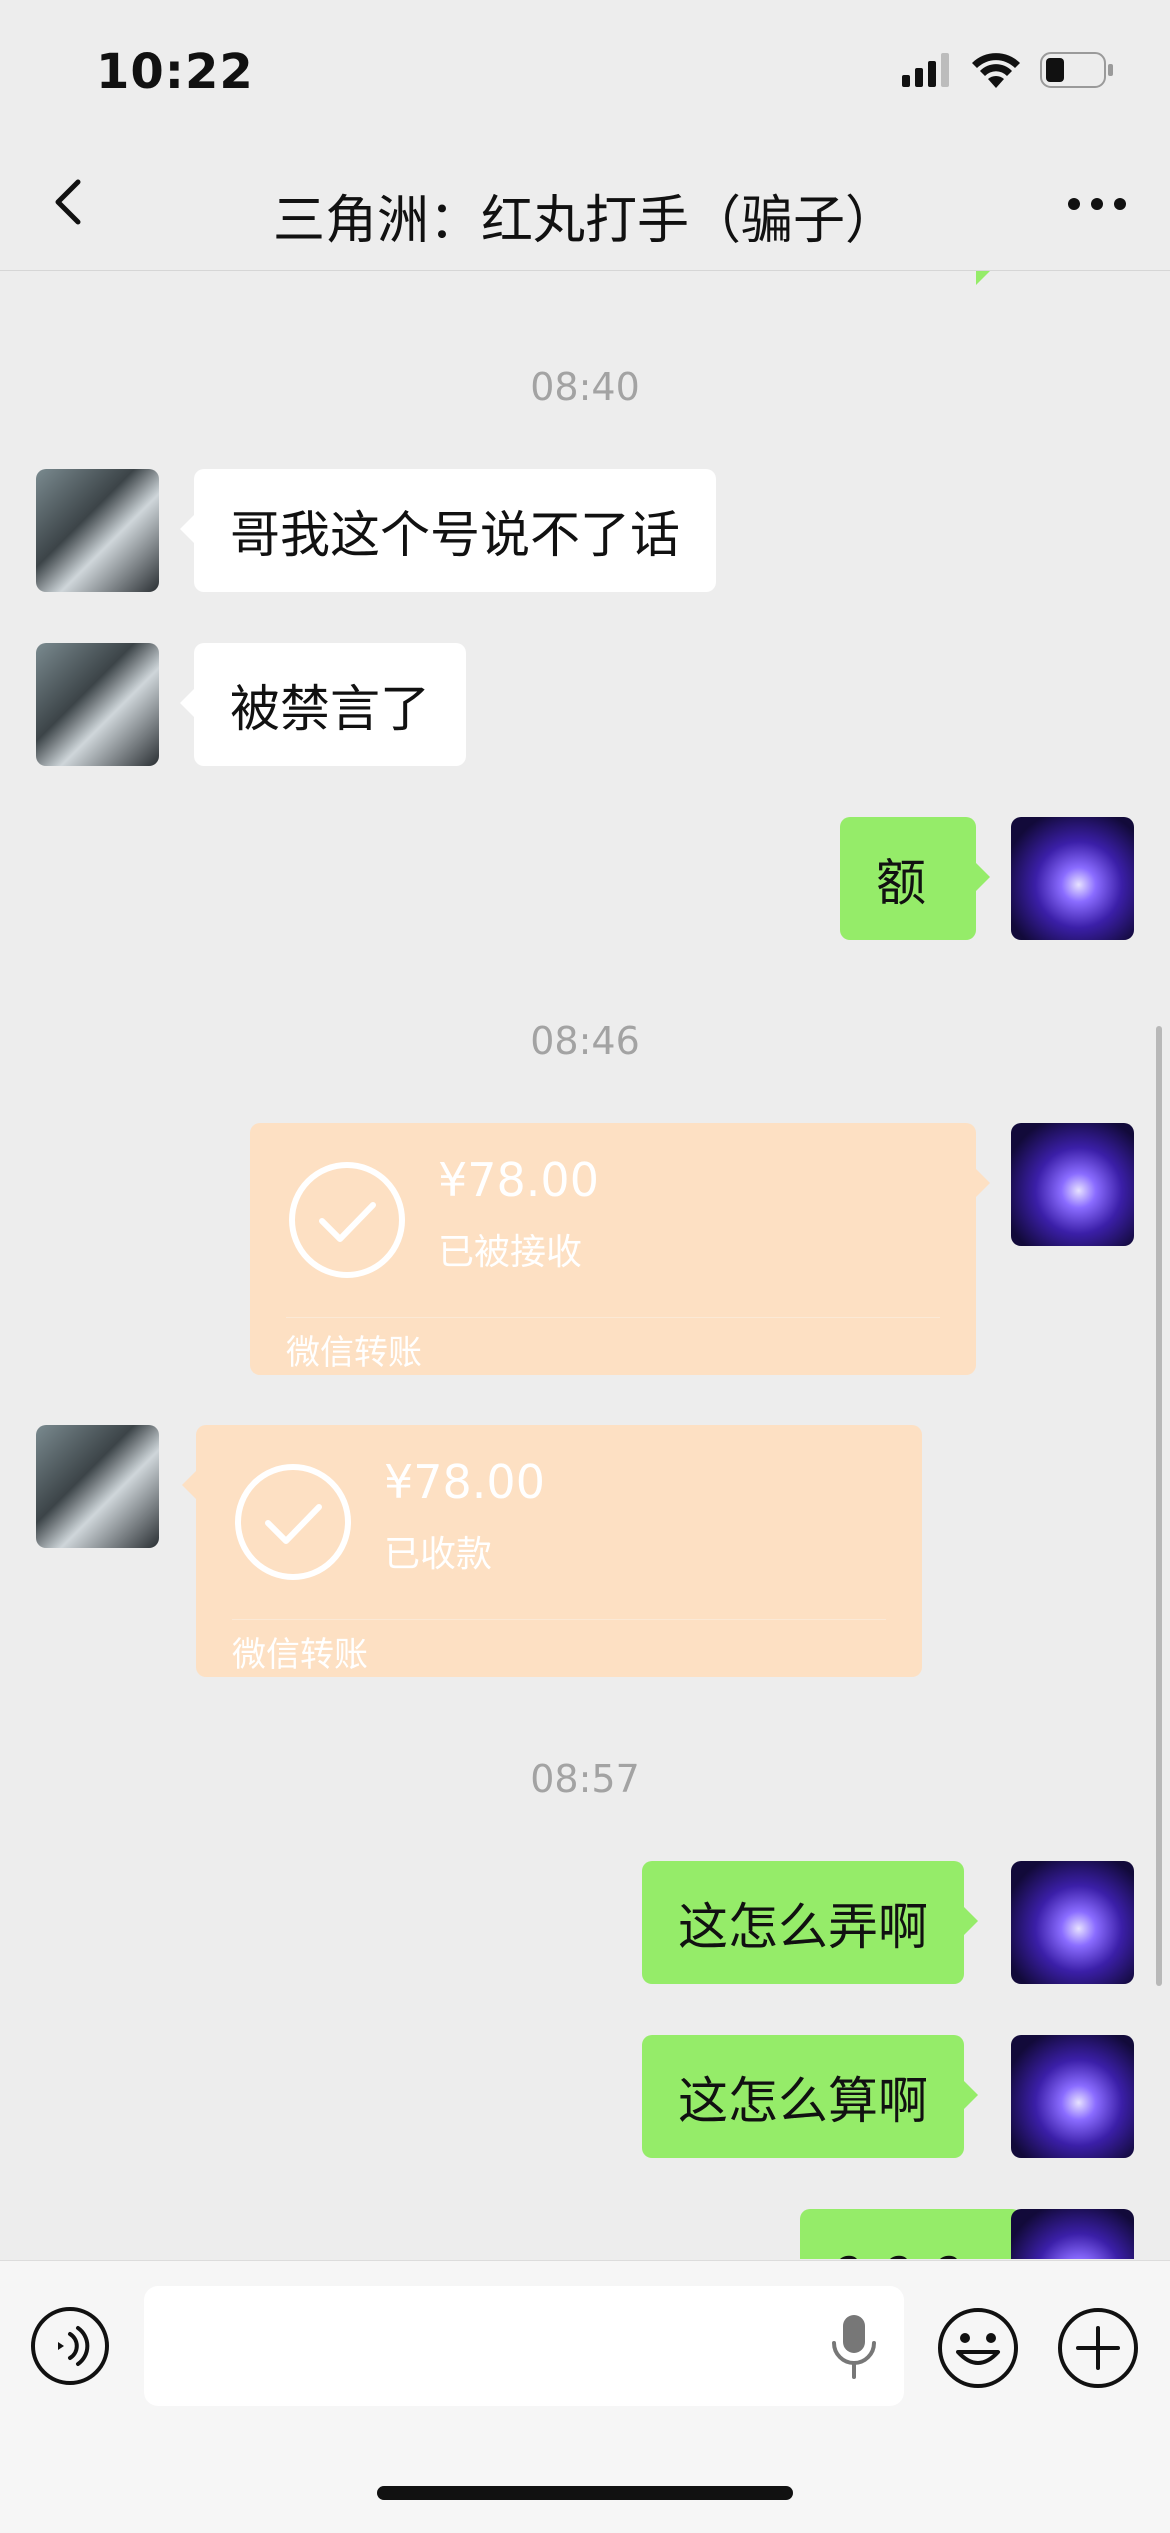  Describe the element at coordinates (585, 70) in the screenshot. I see `status-bar: 10:22` at that location.